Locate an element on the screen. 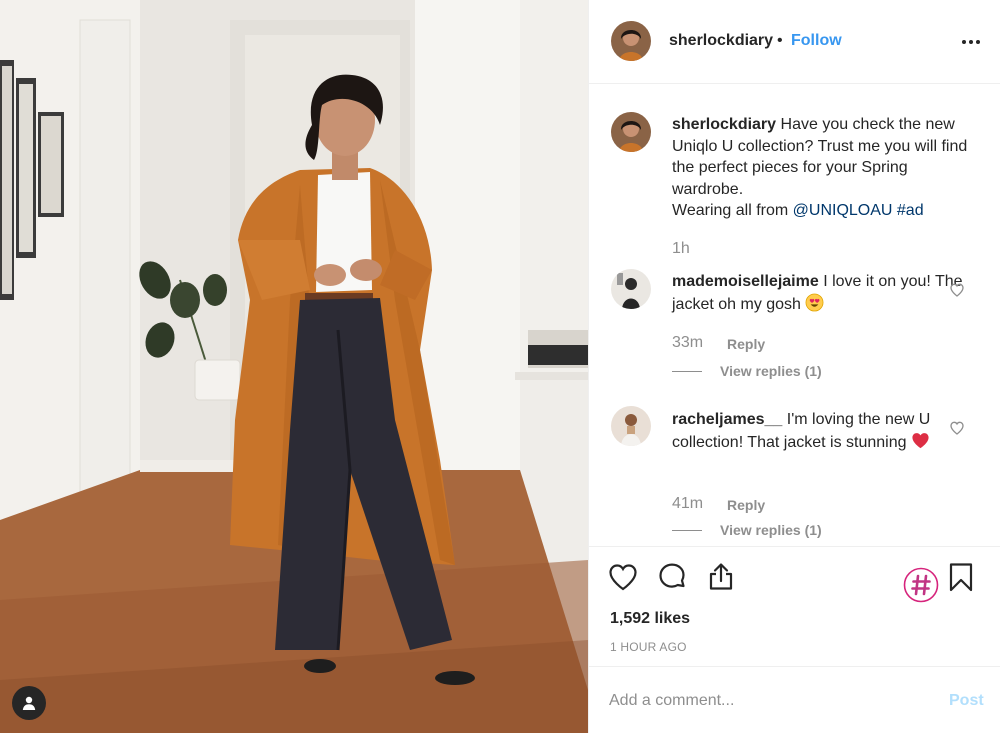 Image resolution: width=1000 pixels, height=733 pixels. share-button is located at coordinates (721, 577).